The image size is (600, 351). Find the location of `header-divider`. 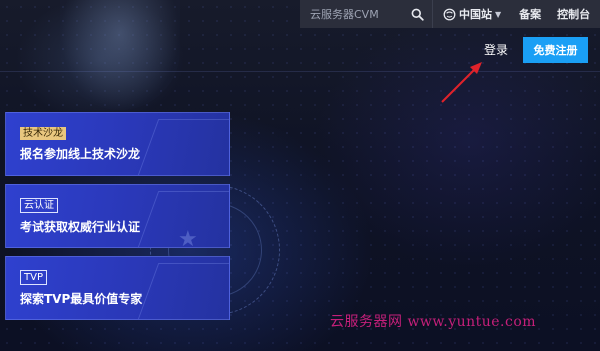

header-divider is located at coordinates (300, 71).